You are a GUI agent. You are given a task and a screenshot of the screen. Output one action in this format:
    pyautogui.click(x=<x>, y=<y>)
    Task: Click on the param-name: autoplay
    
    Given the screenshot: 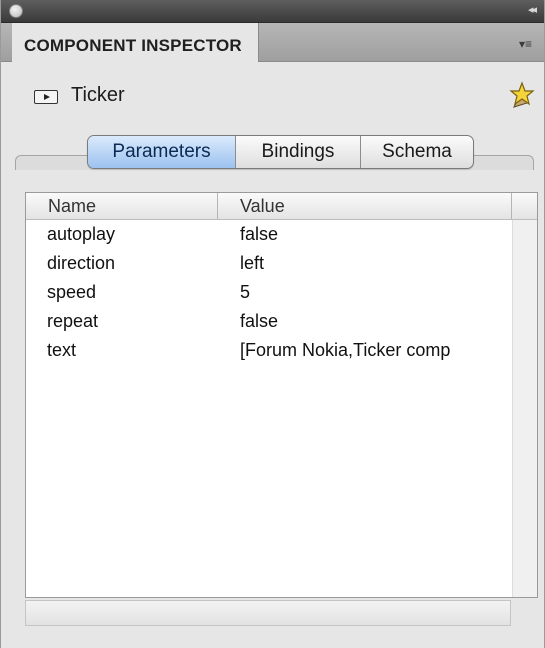 What is the action you would take?
    pyautogui.click(x=81, y=234)
    